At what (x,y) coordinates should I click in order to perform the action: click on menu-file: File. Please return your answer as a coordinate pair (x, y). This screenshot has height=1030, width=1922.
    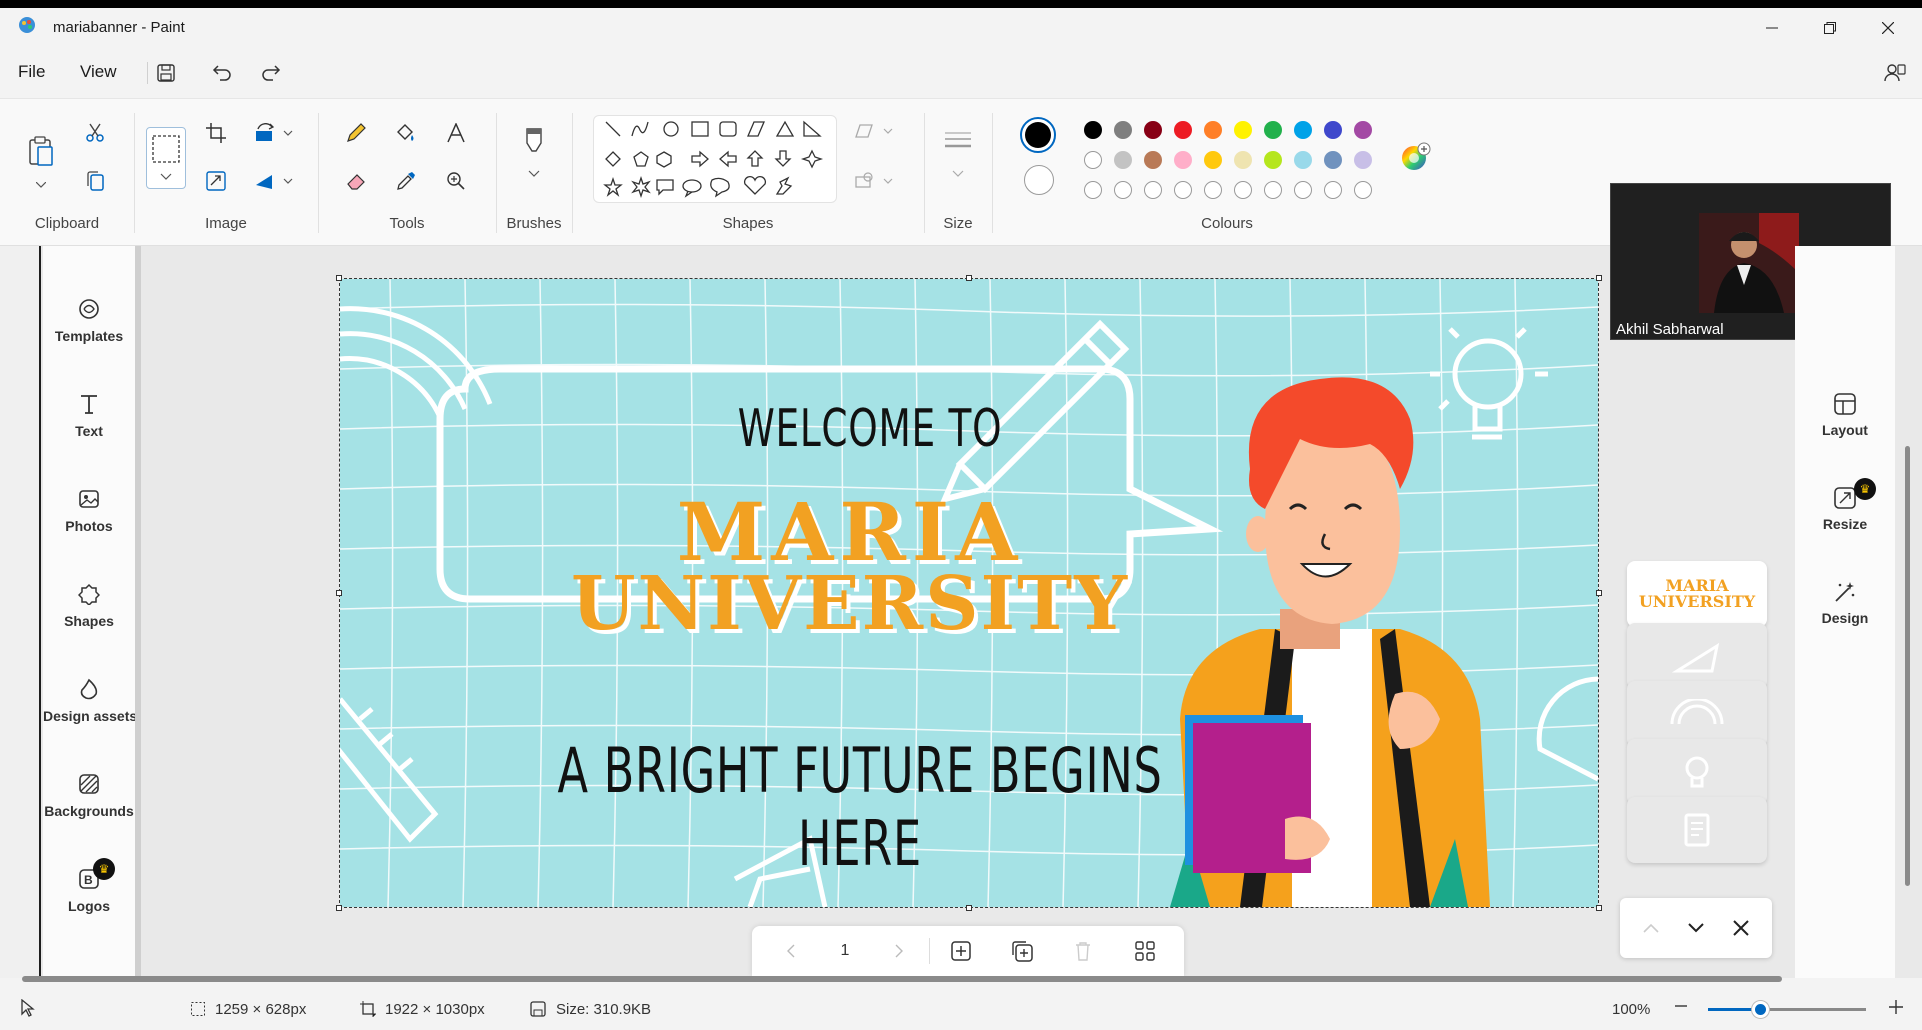
    Looking at the image, I should click on (31, 72).